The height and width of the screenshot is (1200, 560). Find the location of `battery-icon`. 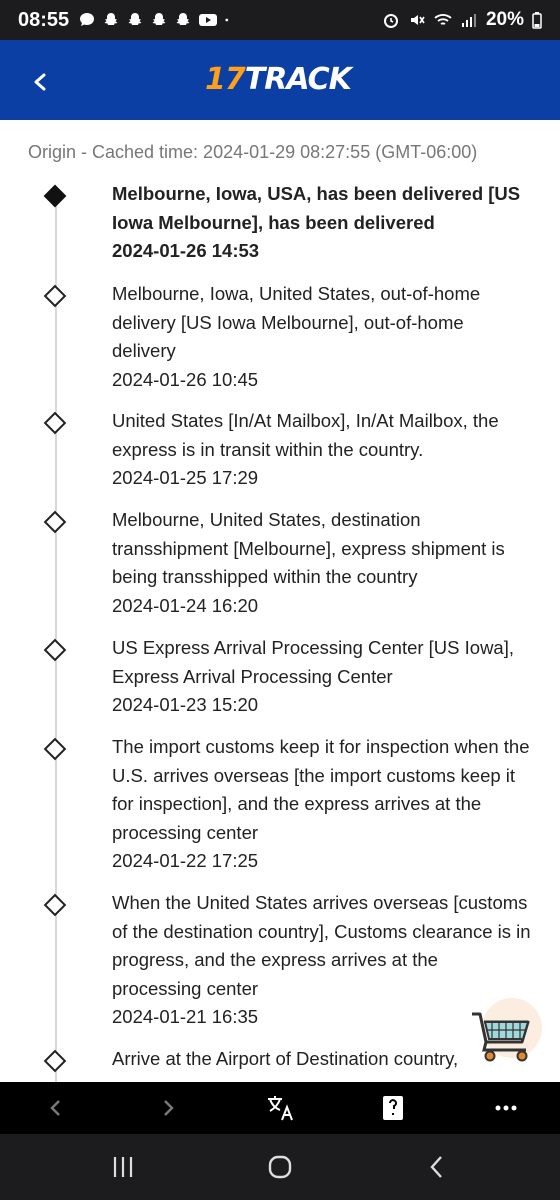

battery-icon is located at coordinates (537, 20).